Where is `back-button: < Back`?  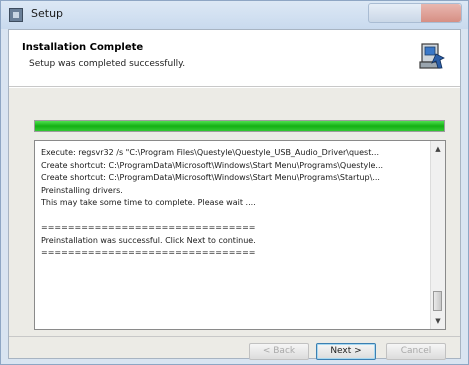
back-button: < Back is located at coordinates (279, 351).